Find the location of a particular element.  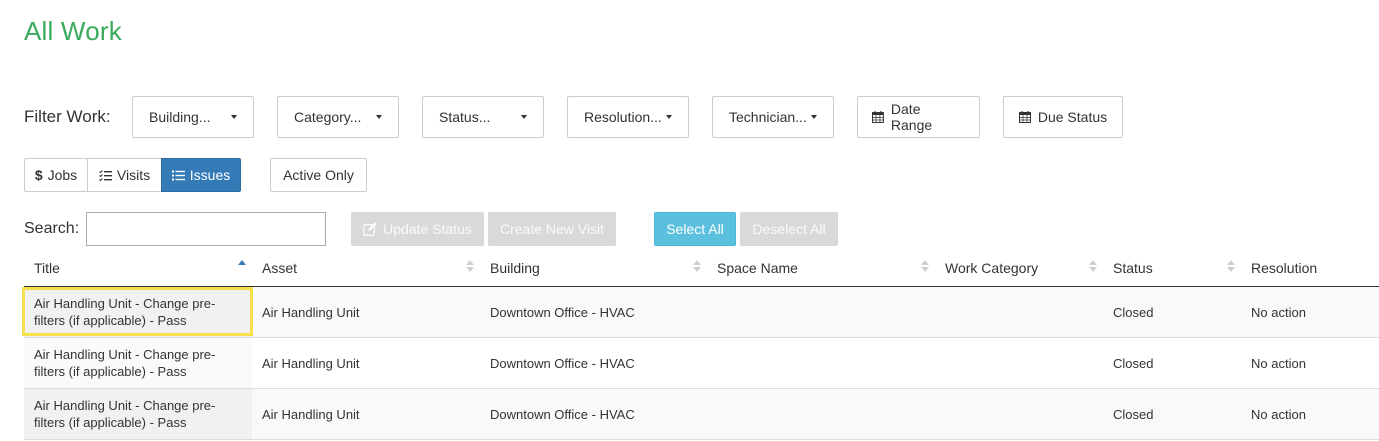

column-header-label: Resolution is located at coordinates (1284, 268).